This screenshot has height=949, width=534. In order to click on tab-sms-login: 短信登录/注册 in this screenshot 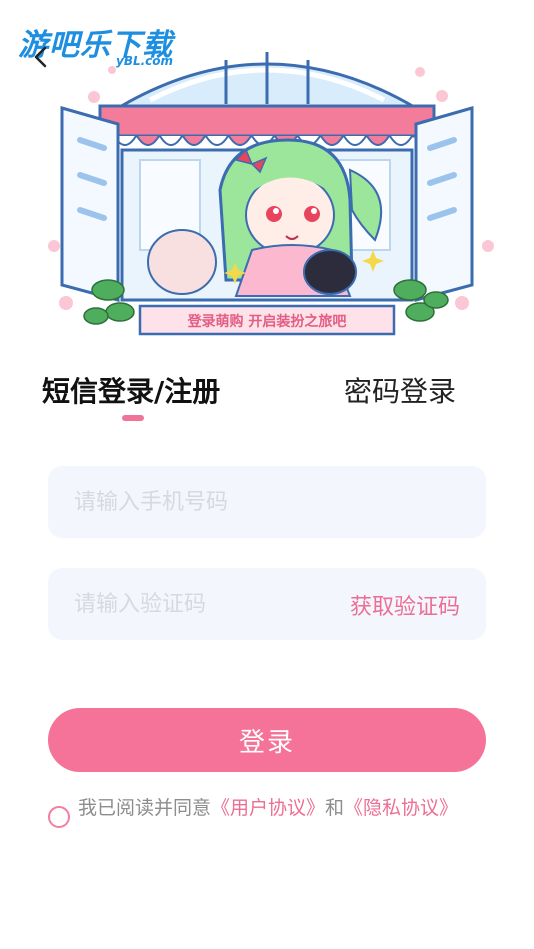, I will do `click(131, 390)`.